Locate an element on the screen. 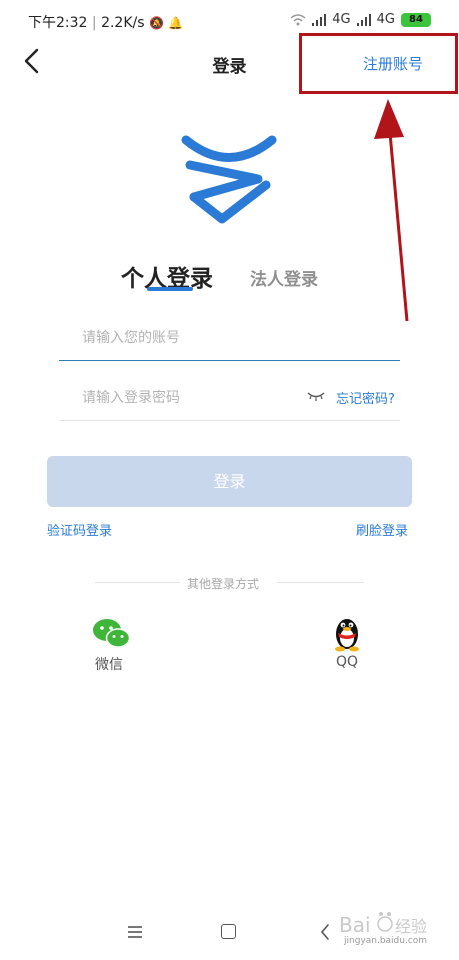 The height and width of the screenshot is (960, 459). signal-icon is located at coordinates (319, 19).